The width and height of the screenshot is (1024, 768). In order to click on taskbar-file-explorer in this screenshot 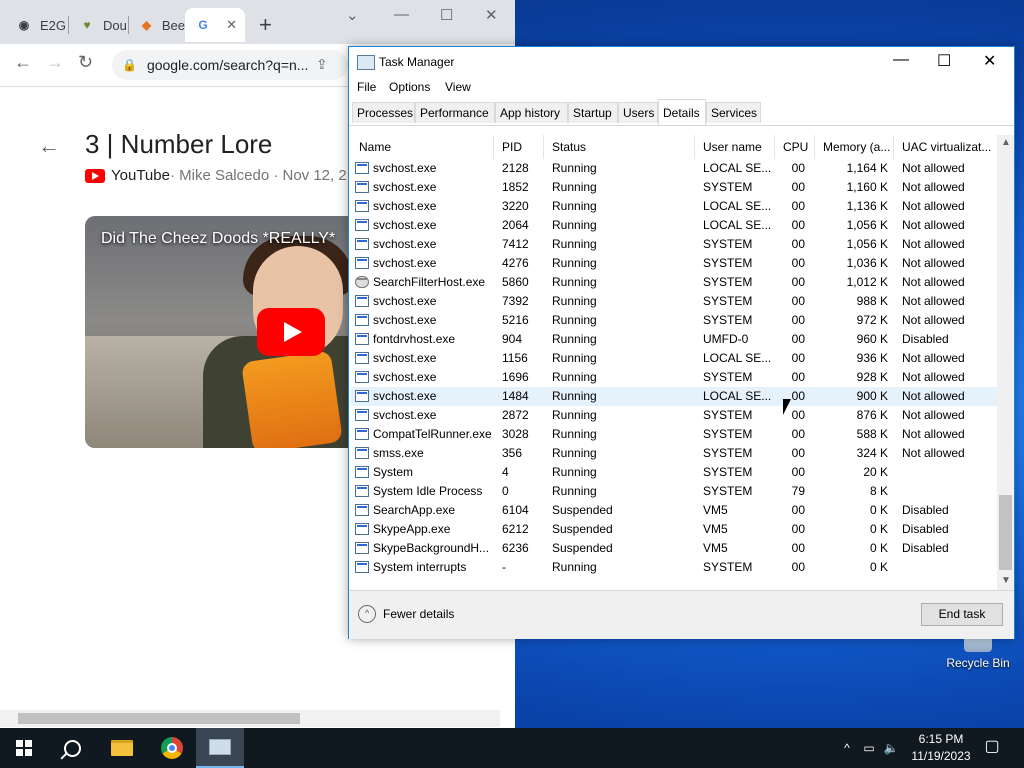, I will do `click(122, 748)`.